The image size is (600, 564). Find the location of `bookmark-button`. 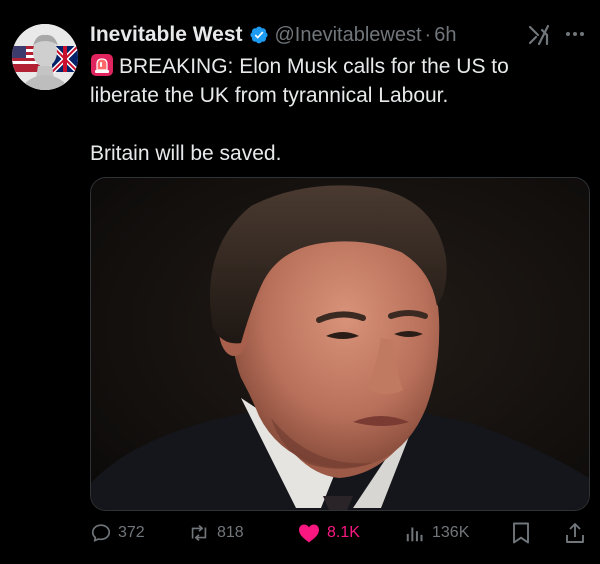

bookmark-button is located at coordinates (524, 533).